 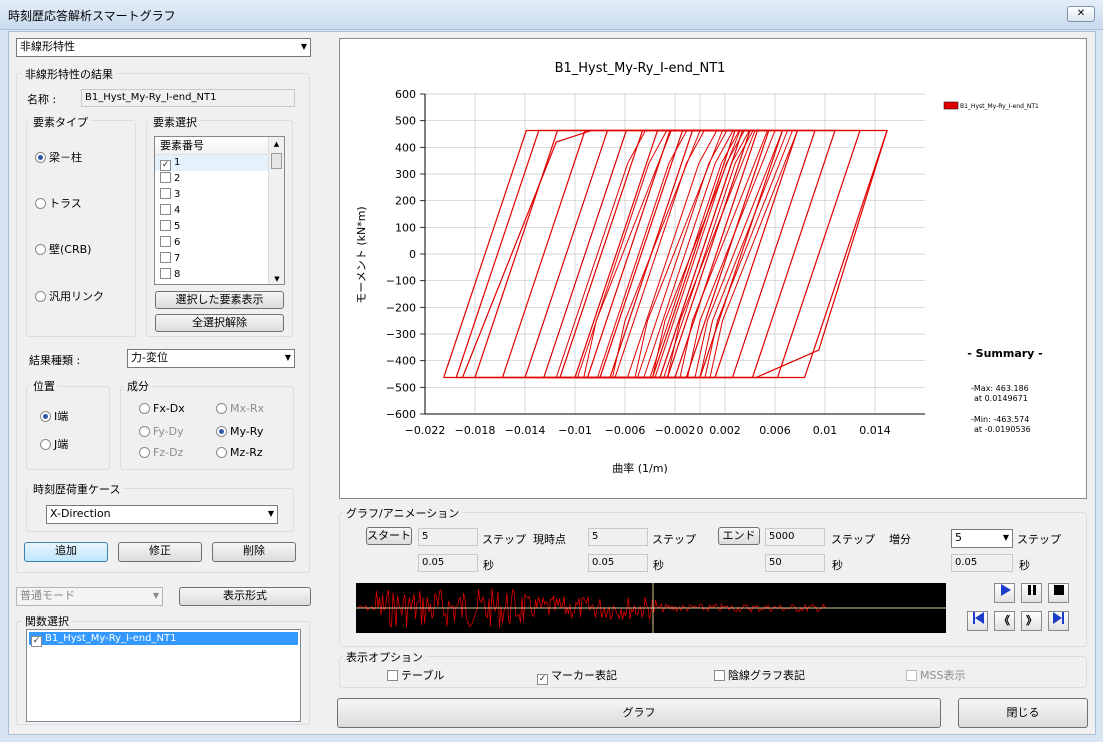 I want to click on x-tick-label: −0.002, so click(x=675, y=430).